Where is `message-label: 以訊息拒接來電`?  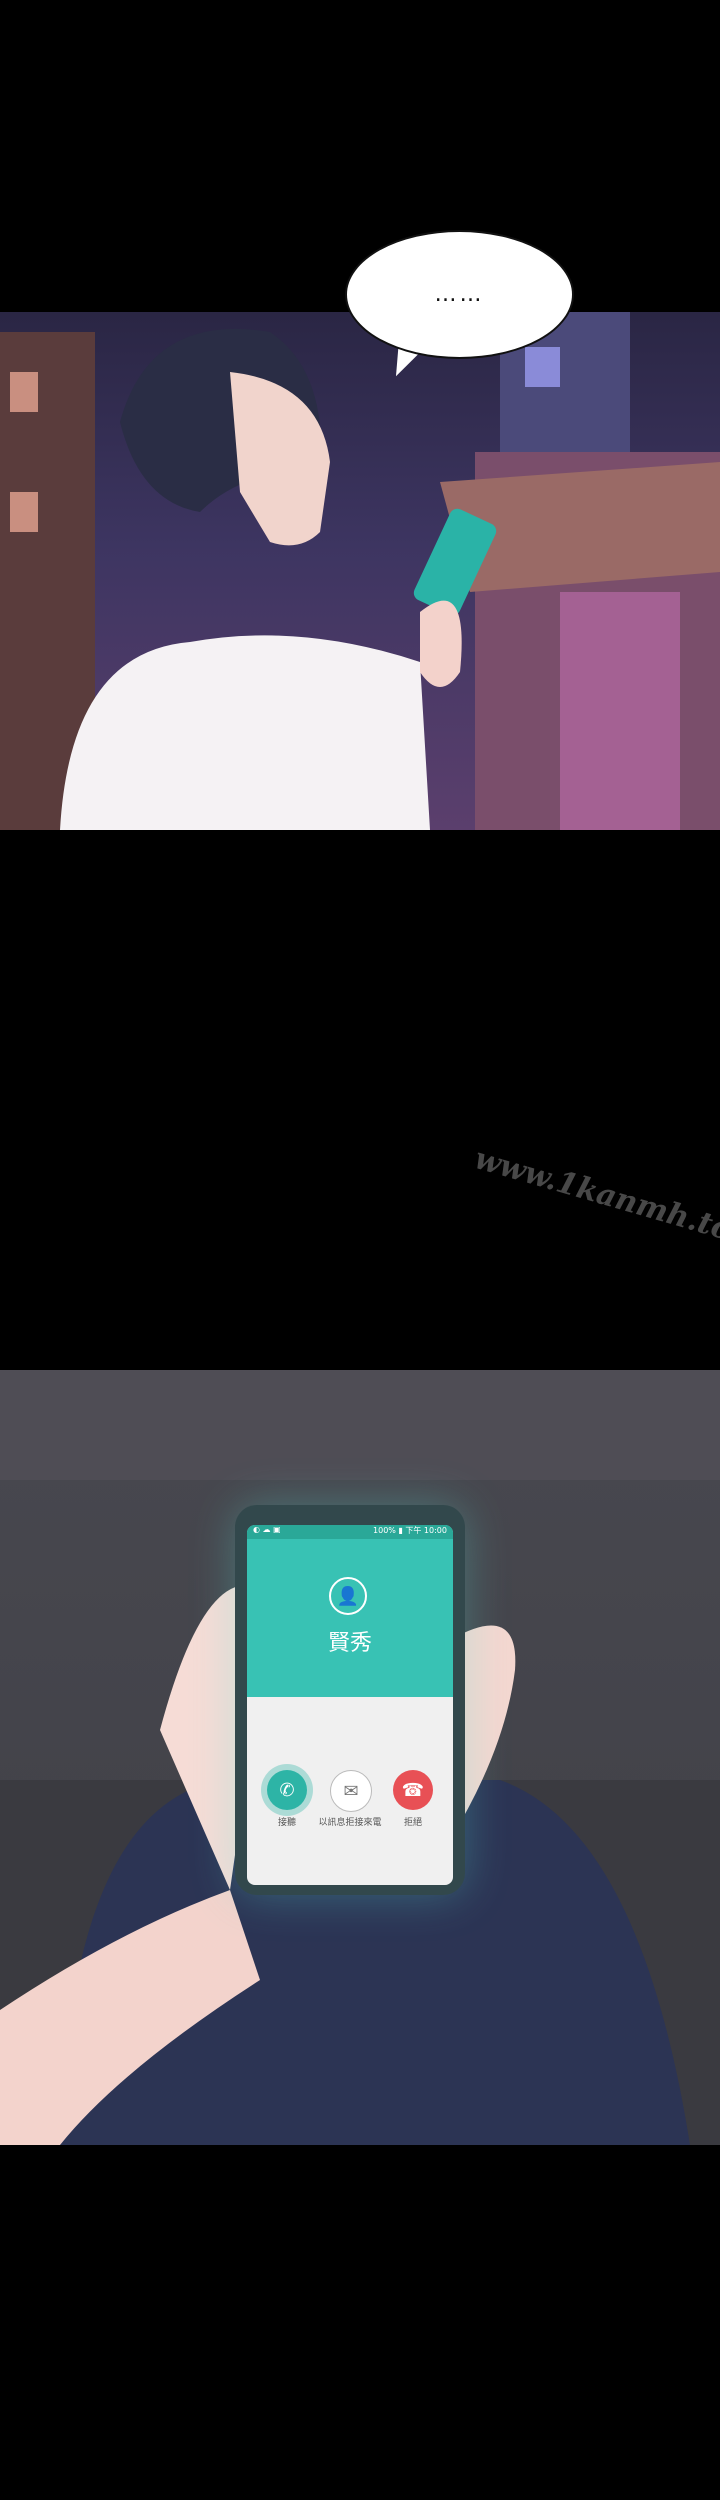
message-label: 以訊息拒接來電 is located at coordinates (350, 1823).